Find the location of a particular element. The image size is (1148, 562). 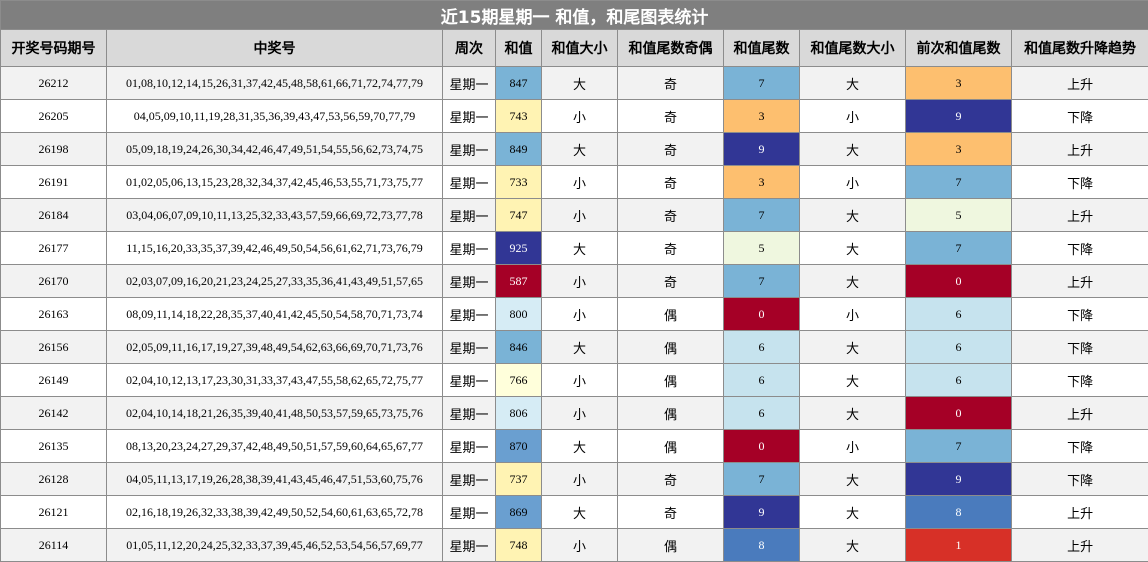

cell-prev-tail: 8 is located at coordinates (959, 512).